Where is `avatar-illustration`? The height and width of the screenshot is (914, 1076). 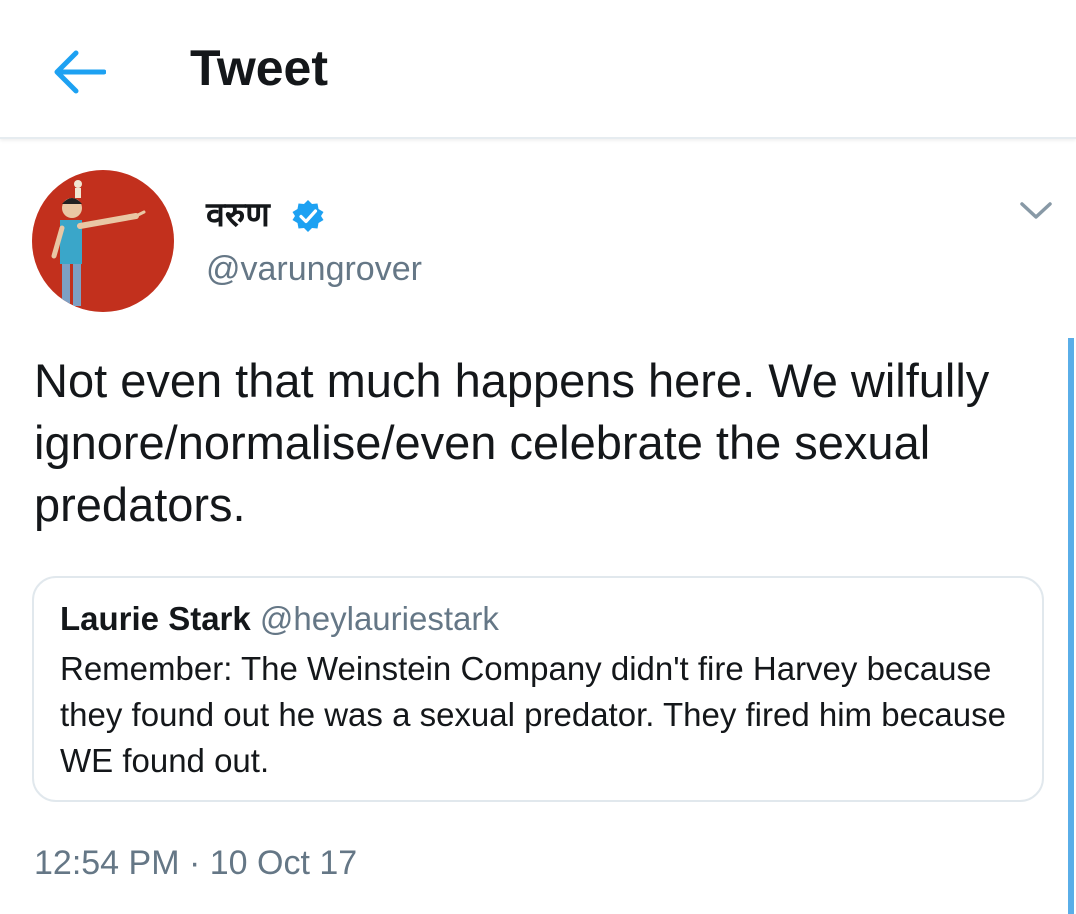
avatar-illustration is located at coordinates (103, 241).